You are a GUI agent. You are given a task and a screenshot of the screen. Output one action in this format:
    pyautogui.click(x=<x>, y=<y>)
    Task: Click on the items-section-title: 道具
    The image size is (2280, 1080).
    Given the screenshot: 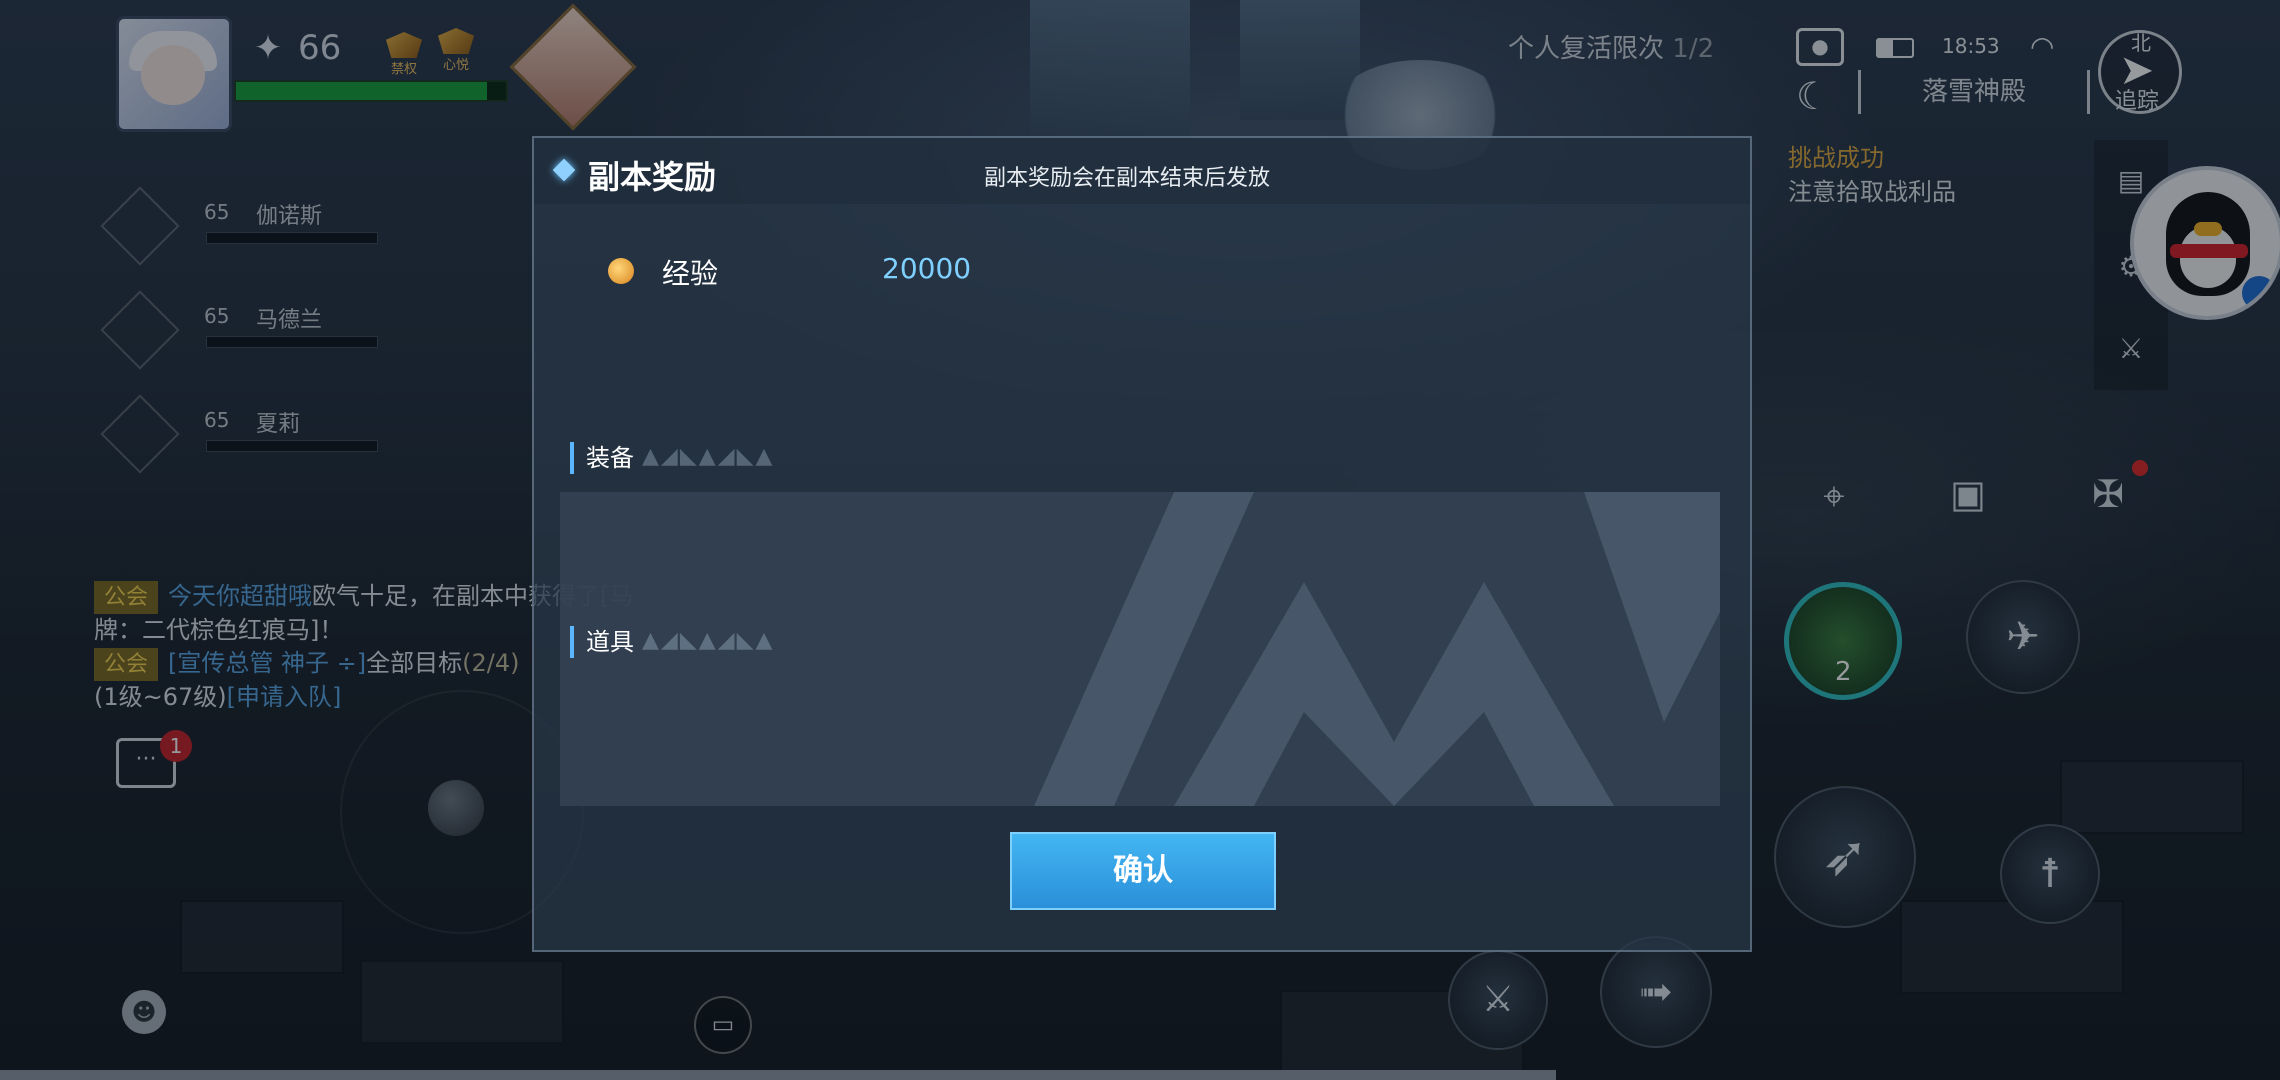 What is the action you would take?
    pyautogui.click(x=602, y=642)
    